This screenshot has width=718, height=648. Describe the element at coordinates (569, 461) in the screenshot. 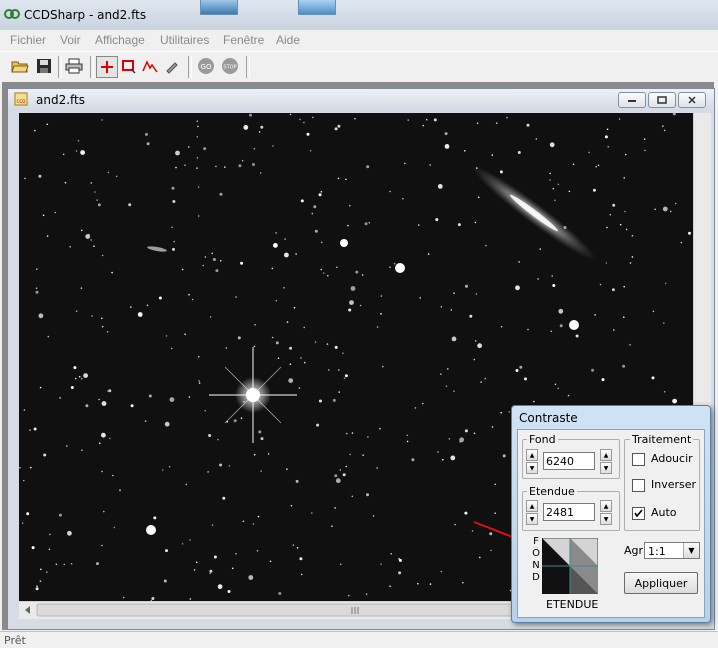

I see `fond-field: 6240` at that location.